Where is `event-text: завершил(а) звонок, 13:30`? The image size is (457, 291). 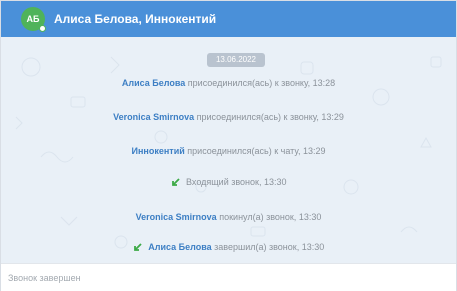 event-text: завершил(а) звонок, 13:30 is located at coordinates (269, 247).